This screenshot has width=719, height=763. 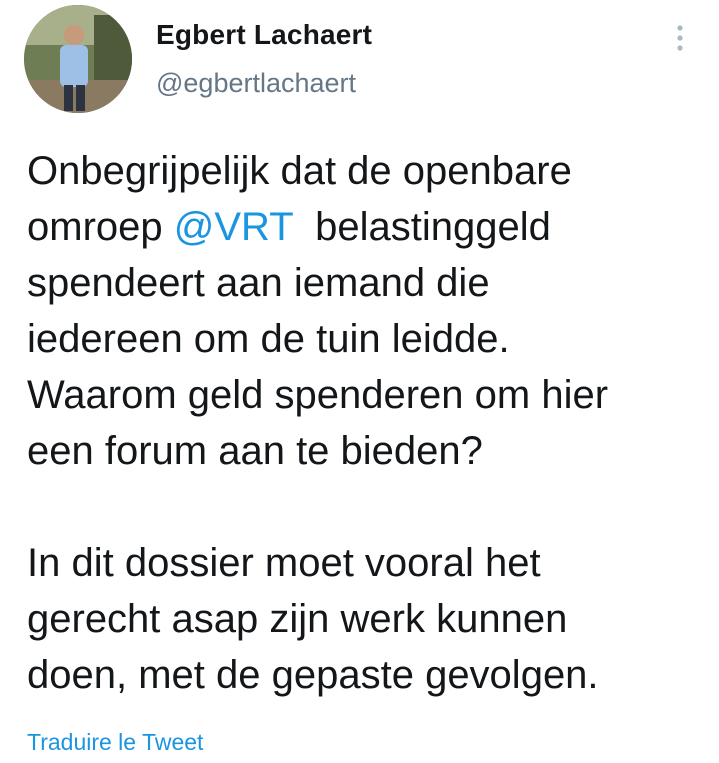 What do you see at coordinates (264, 35) in the screenshot?
I see `author-display-name: Egbert Lachaert` at bounding box center [264, 35].